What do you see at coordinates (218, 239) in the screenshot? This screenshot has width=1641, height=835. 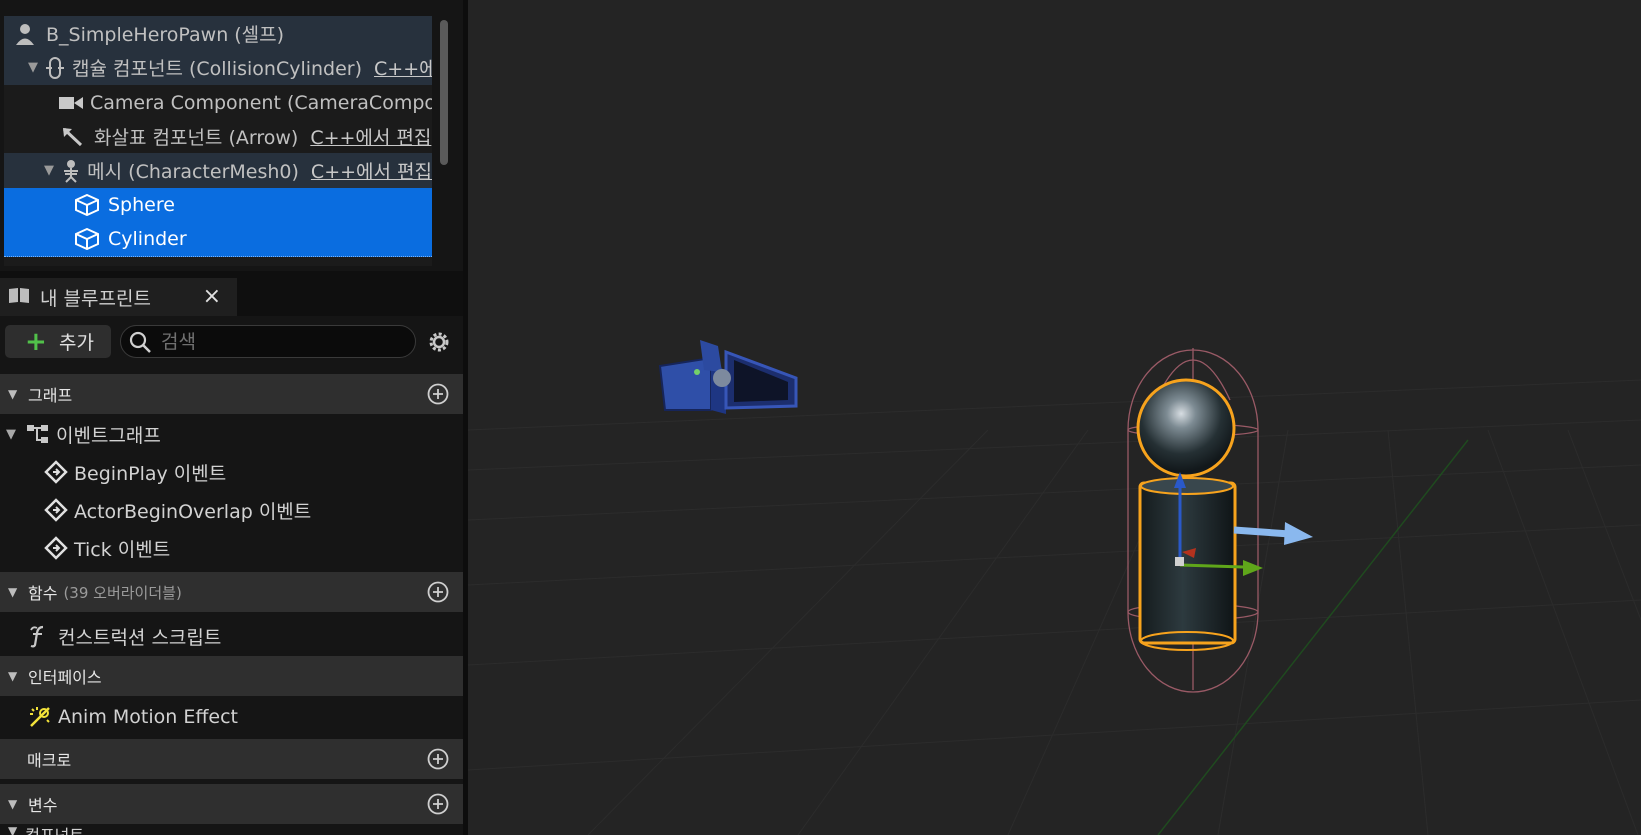 I see `tree-item-cylinder: Cylinder` at bounding box center [218, 239].